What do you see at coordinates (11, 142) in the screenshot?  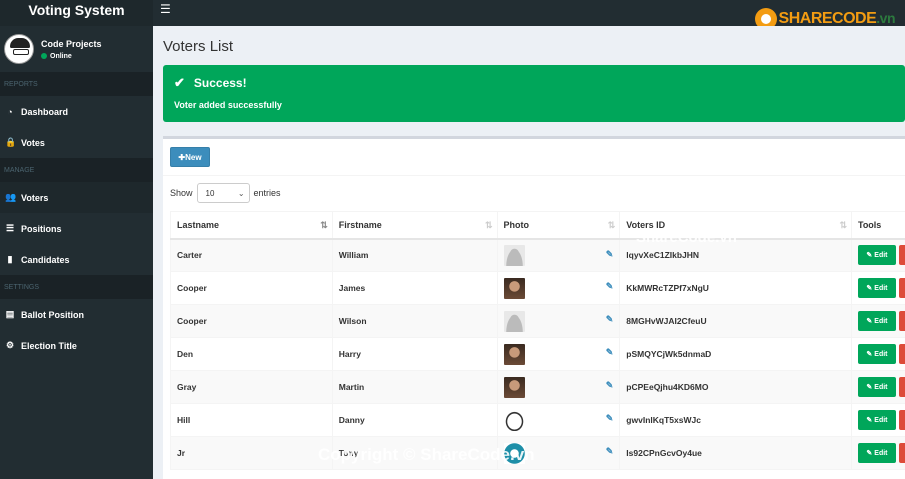 I see `lock-icon: 🔒` at bounding box center [11, 142].